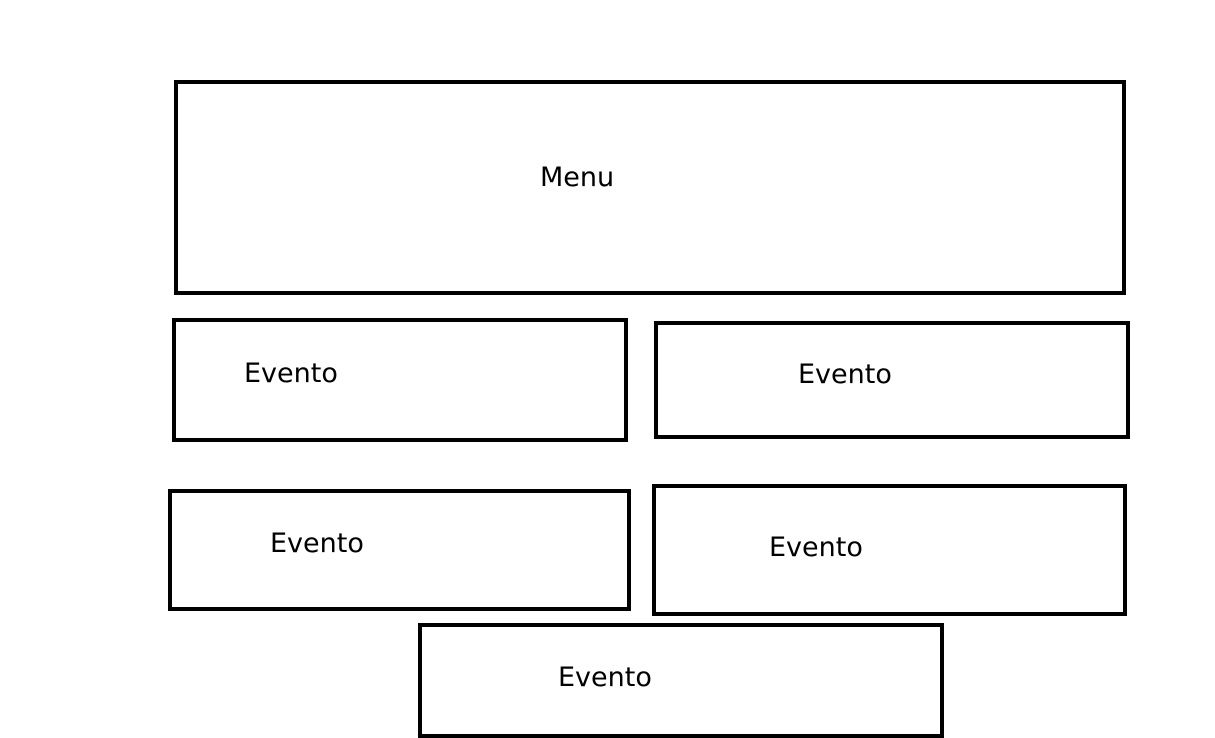 Image resolution: width=1215 pixels, height=738 pixels. What do you see at coordinates (889, 550) in the screenshot?
I see `event-box-4: Evento` at bounding box center [889, 550].